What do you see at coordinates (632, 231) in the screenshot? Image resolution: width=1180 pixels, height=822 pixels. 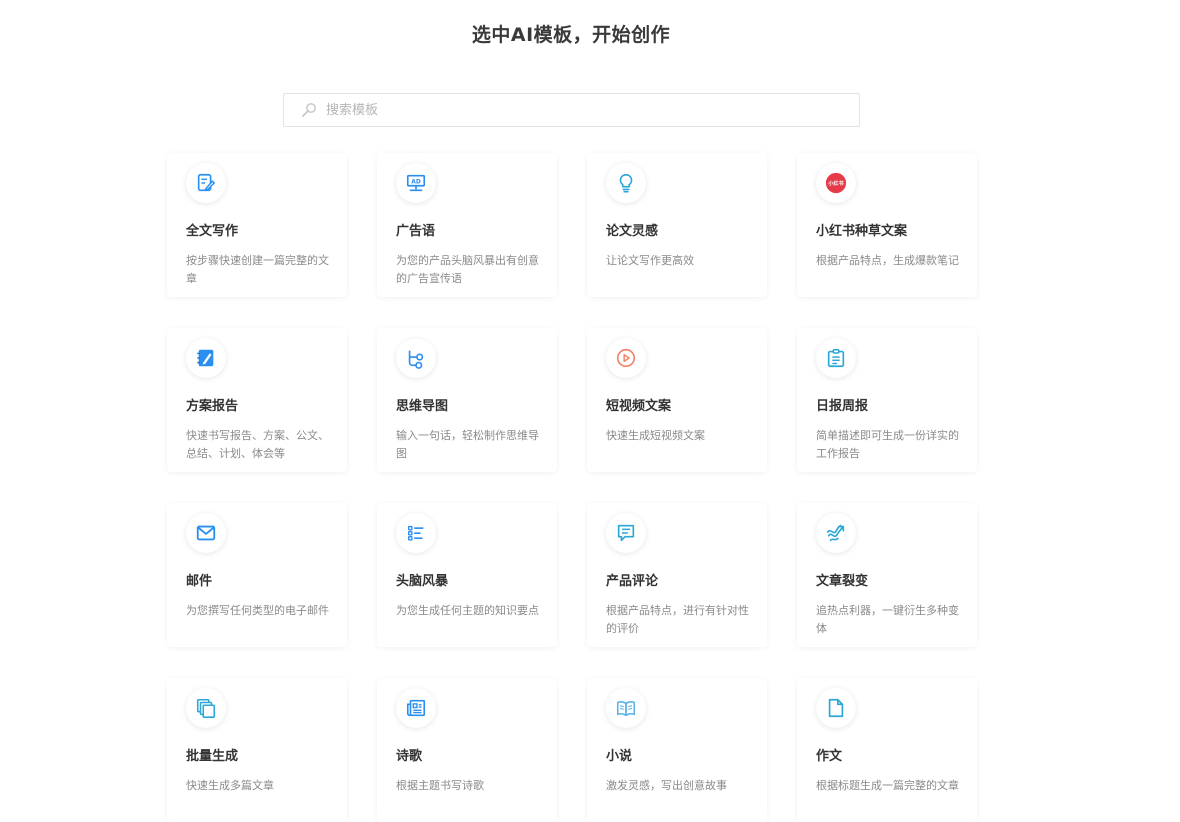 I see `template-title: 论文灵感` at bounding box center [632, 231].